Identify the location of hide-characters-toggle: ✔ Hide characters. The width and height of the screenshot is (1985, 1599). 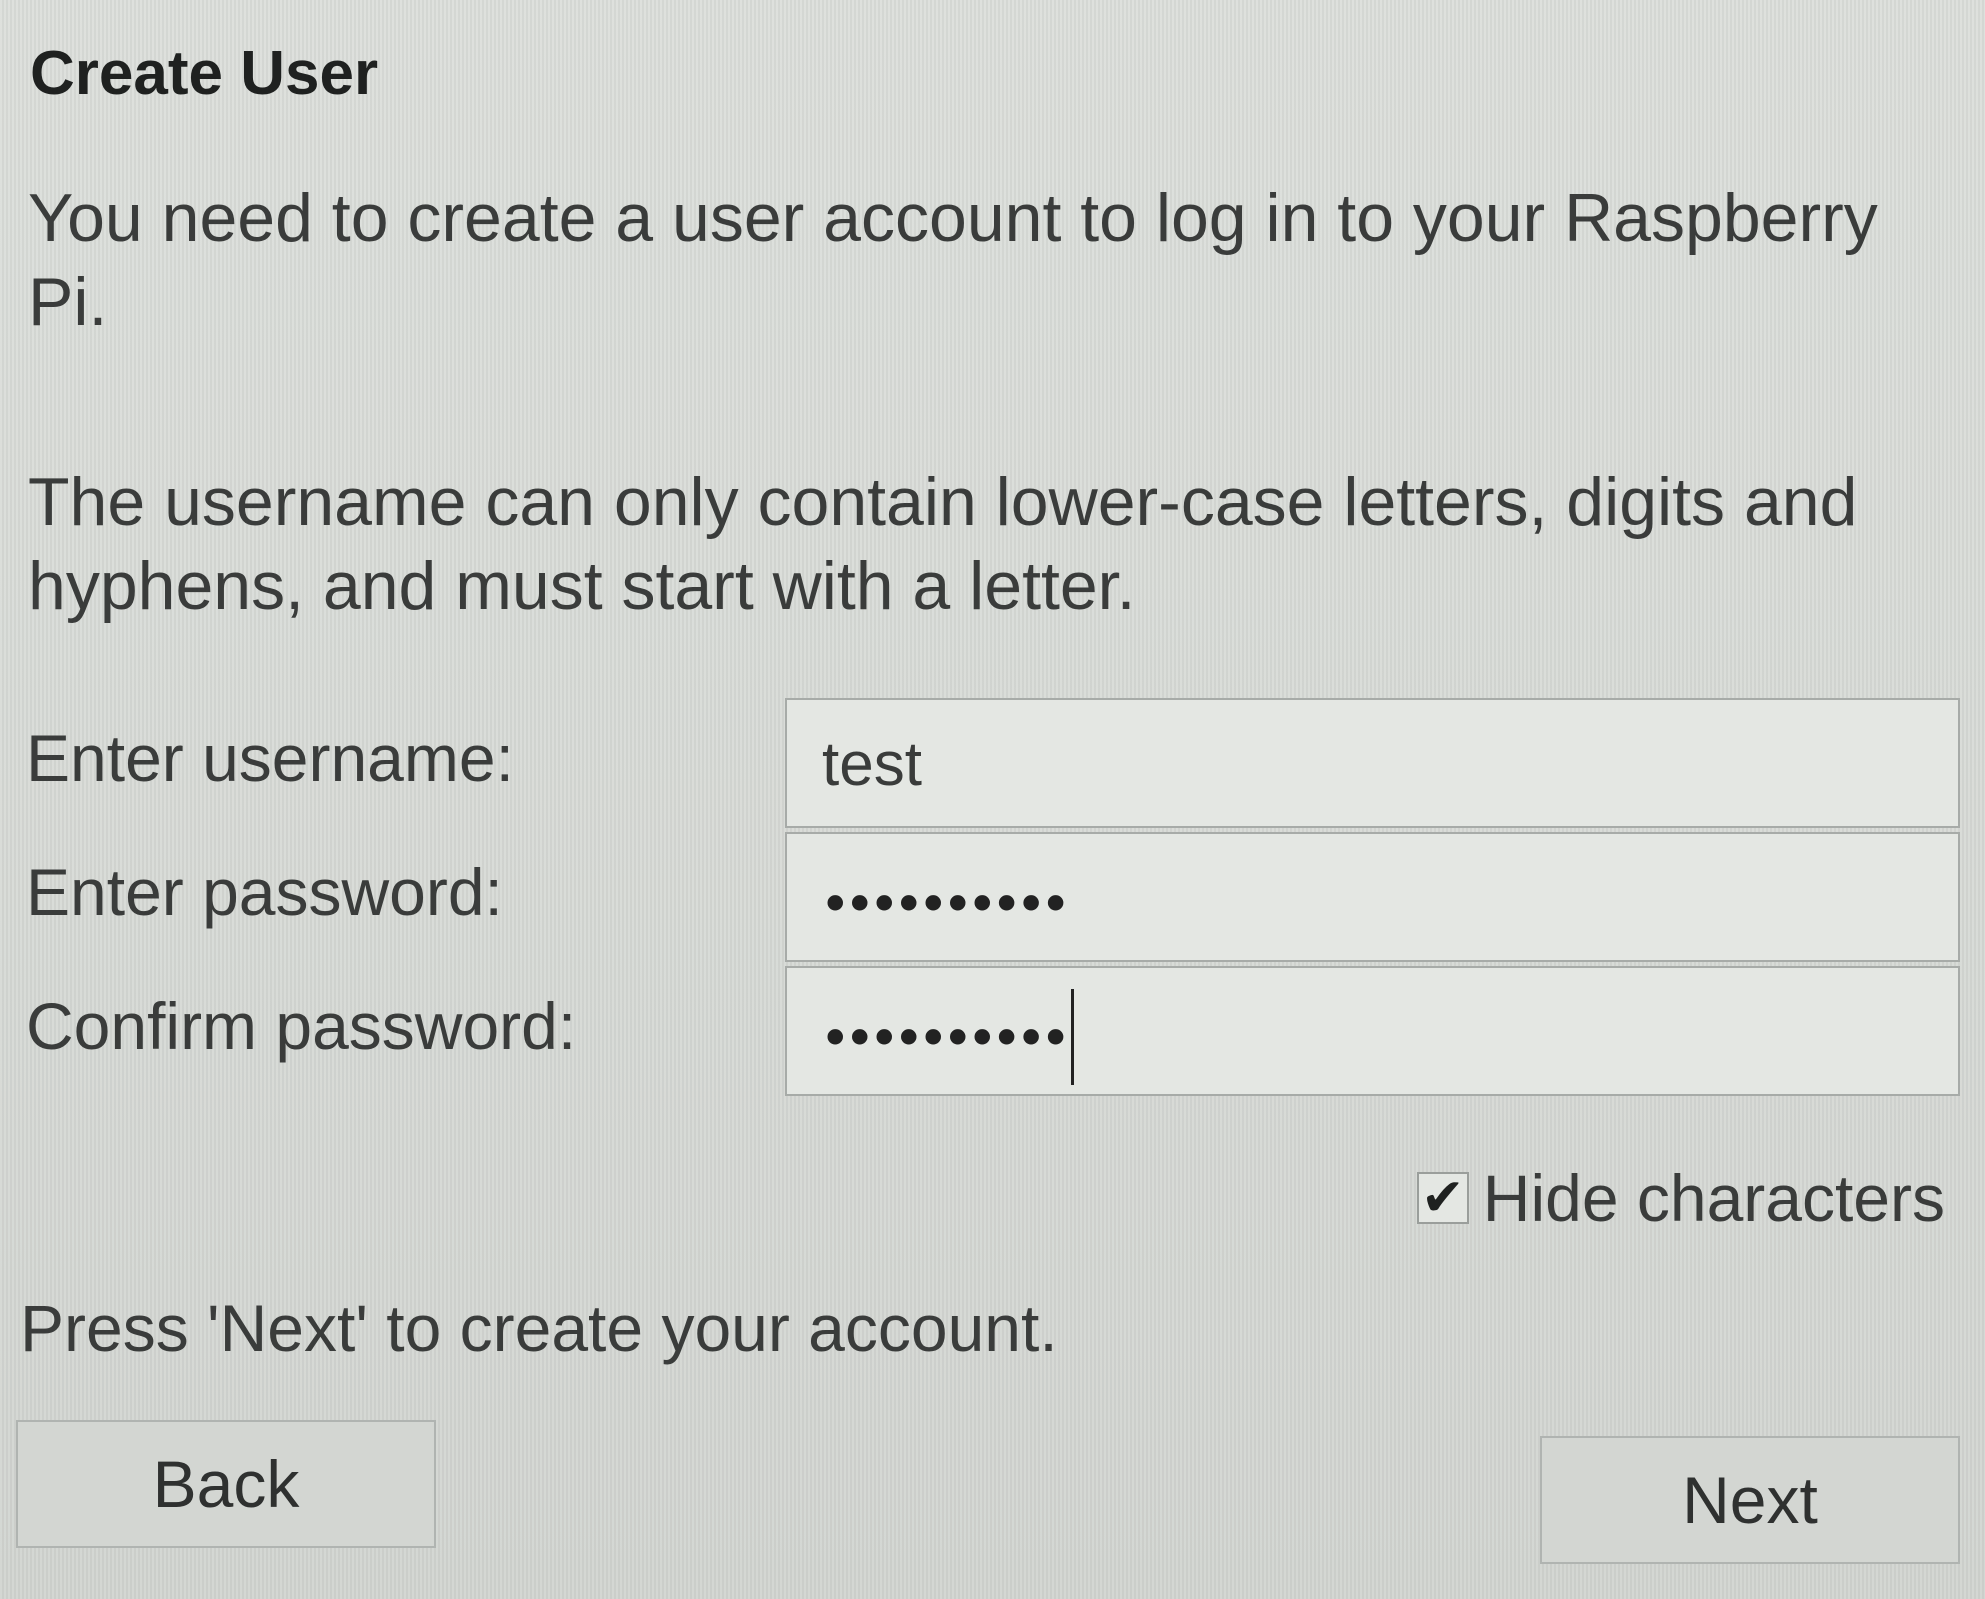
(1680, 1198).